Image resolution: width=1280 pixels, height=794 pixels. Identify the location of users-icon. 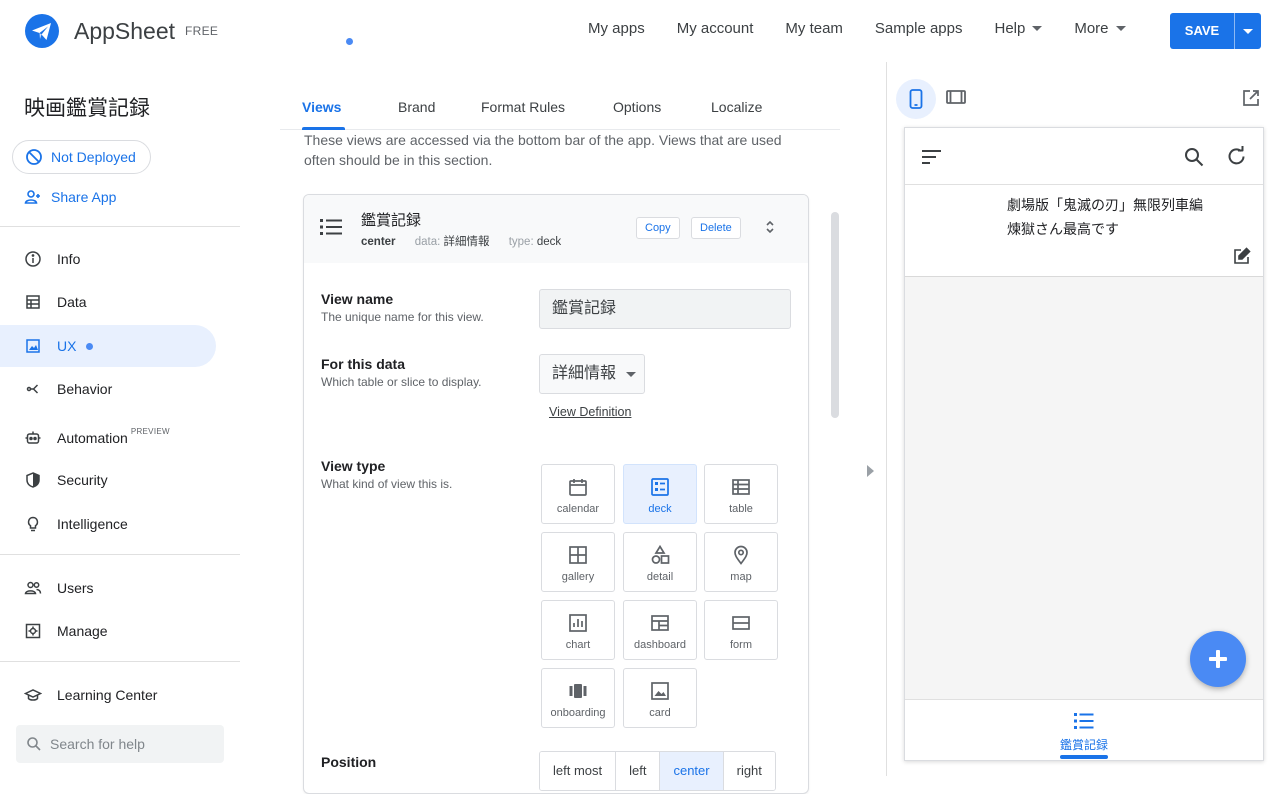
(33, 588).